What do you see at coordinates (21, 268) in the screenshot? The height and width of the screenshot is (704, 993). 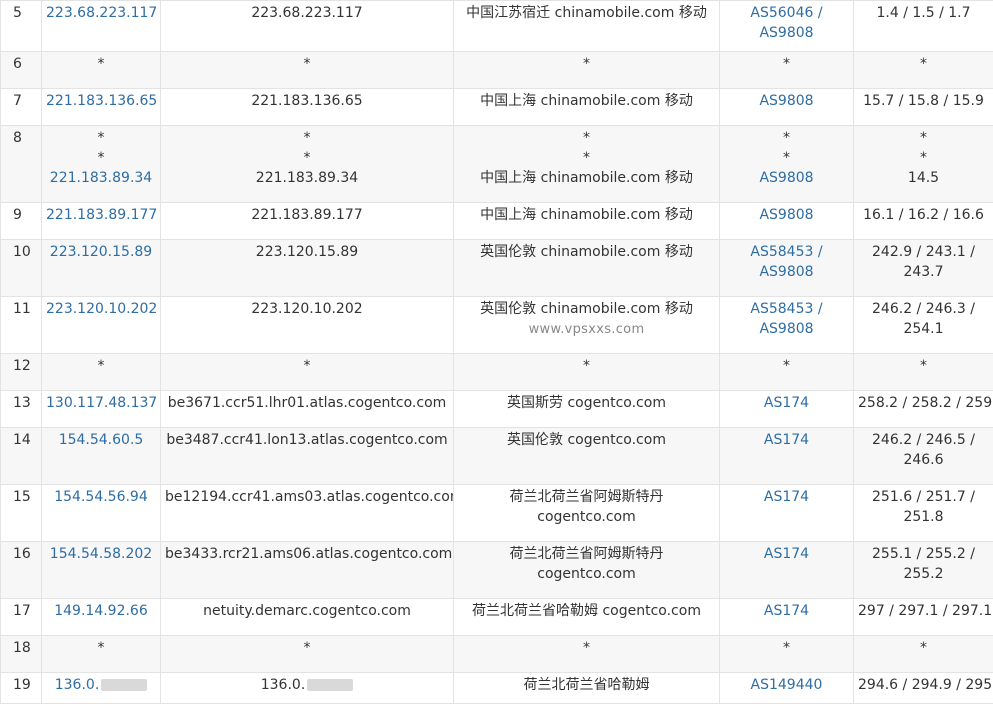 I see `hop-number-cell: 10` at bounding box center [21, 268].